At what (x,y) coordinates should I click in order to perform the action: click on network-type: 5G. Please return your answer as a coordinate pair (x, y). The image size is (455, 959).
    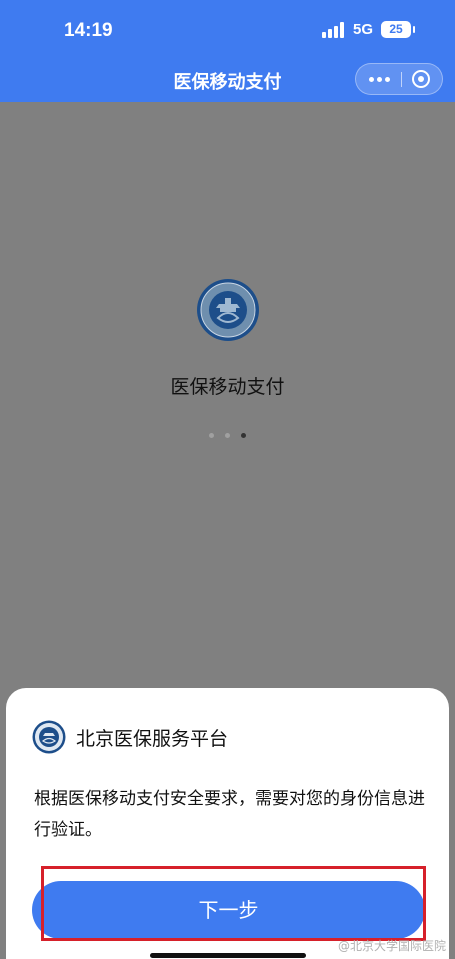
    Looking at the image, I should click on (363, 29).